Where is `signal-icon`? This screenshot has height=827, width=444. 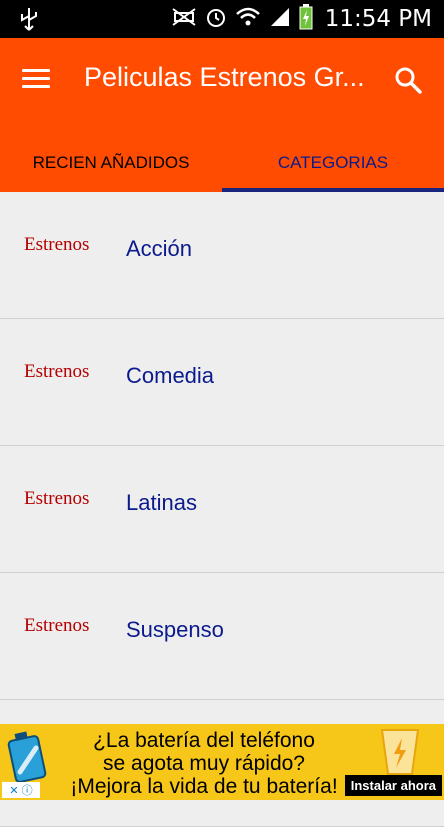 signal-icon is located at coordinates (280, 19).